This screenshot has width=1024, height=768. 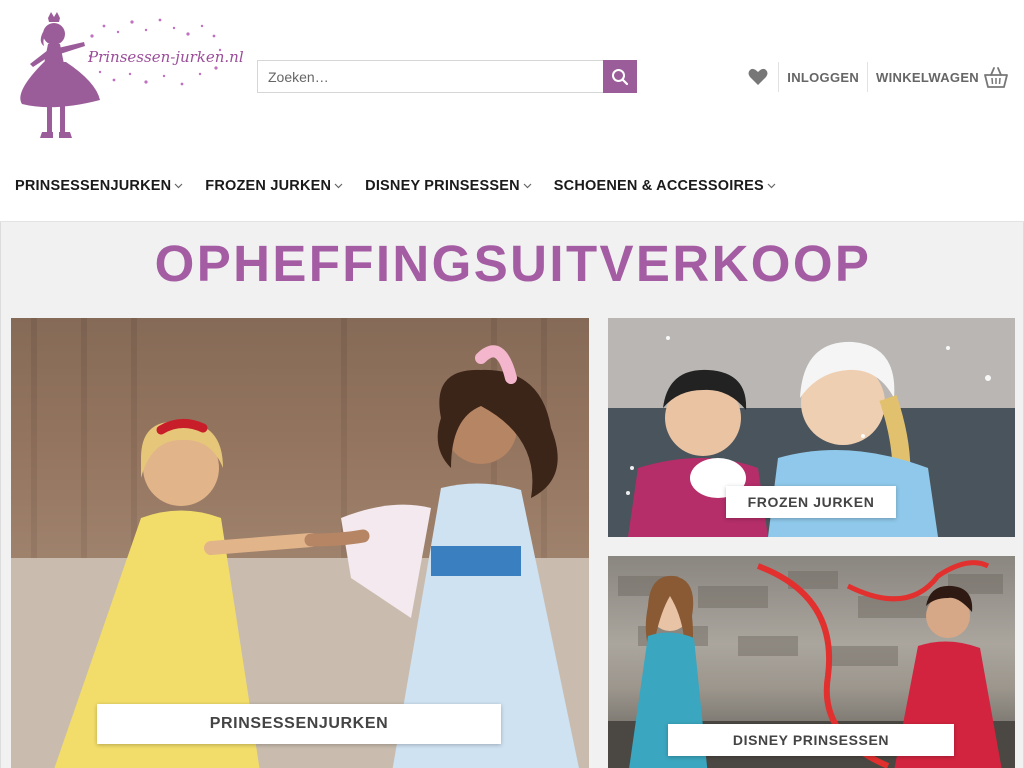 I want to click on login-link: INLOGGEN, so click(x=823, y=77).